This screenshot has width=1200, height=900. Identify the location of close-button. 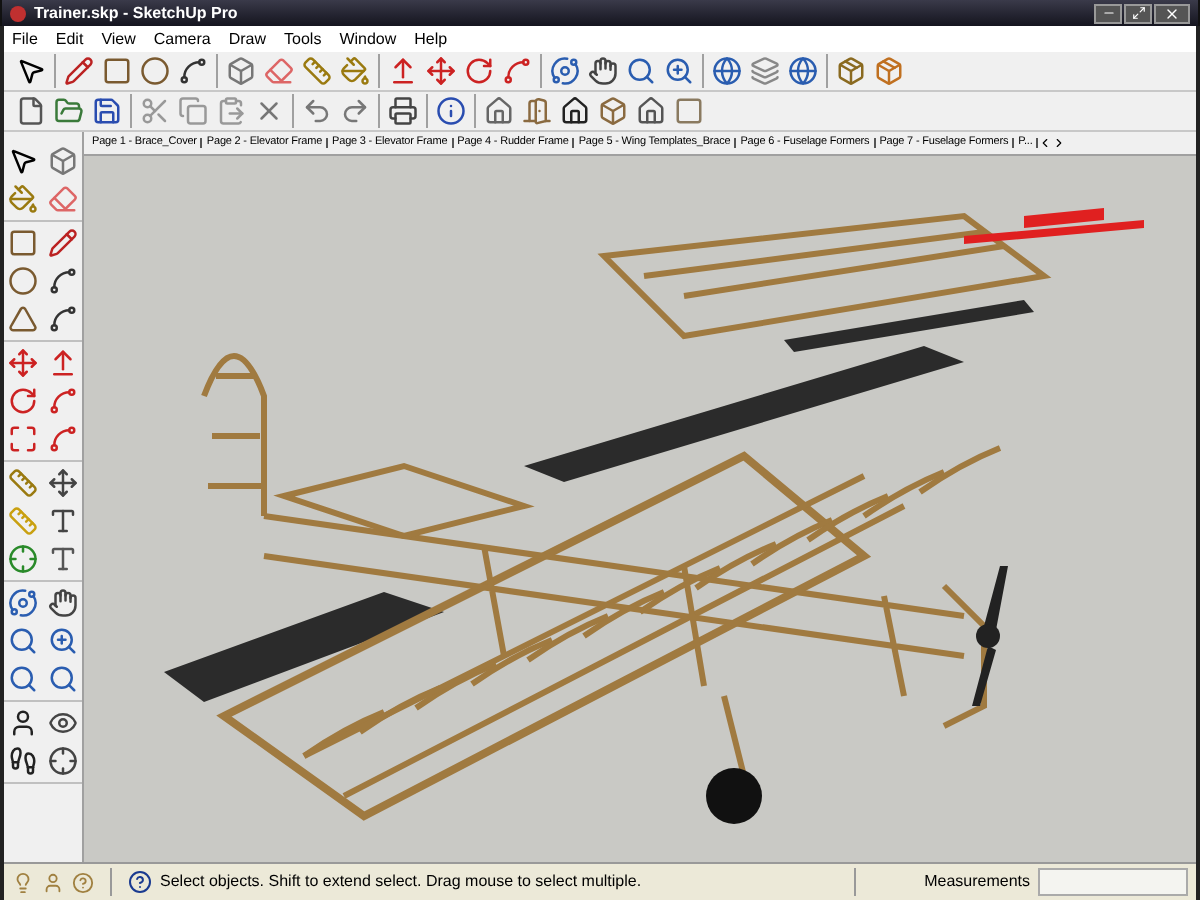
(1172, 13).